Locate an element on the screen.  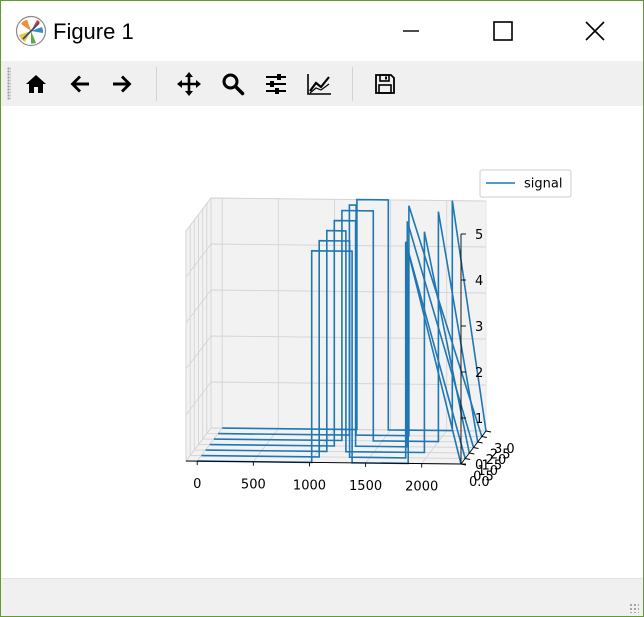
maximize-icon is located at coordinates (503, 31).